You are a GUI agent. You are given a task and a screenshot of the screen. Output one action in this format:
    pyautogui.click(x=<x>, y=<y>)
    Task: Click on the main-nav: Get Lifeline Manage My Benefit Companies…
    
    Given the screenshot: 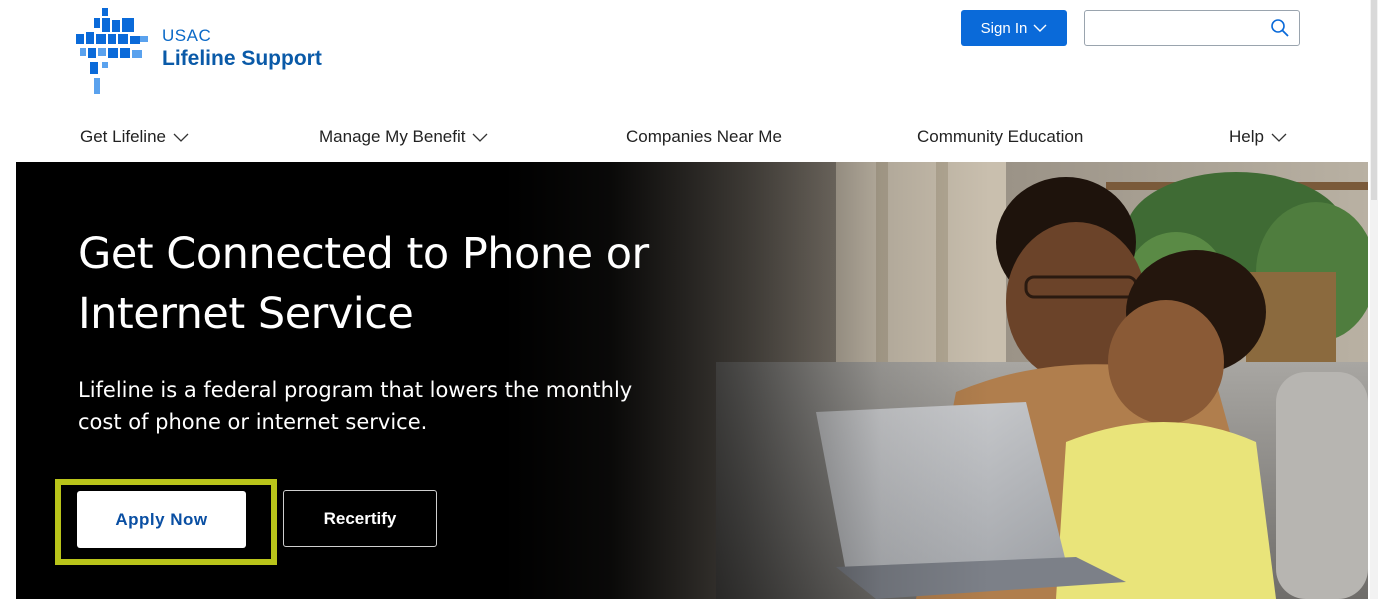 What is the action you would take?
    pyautogui.click(x=689, y=137)
    